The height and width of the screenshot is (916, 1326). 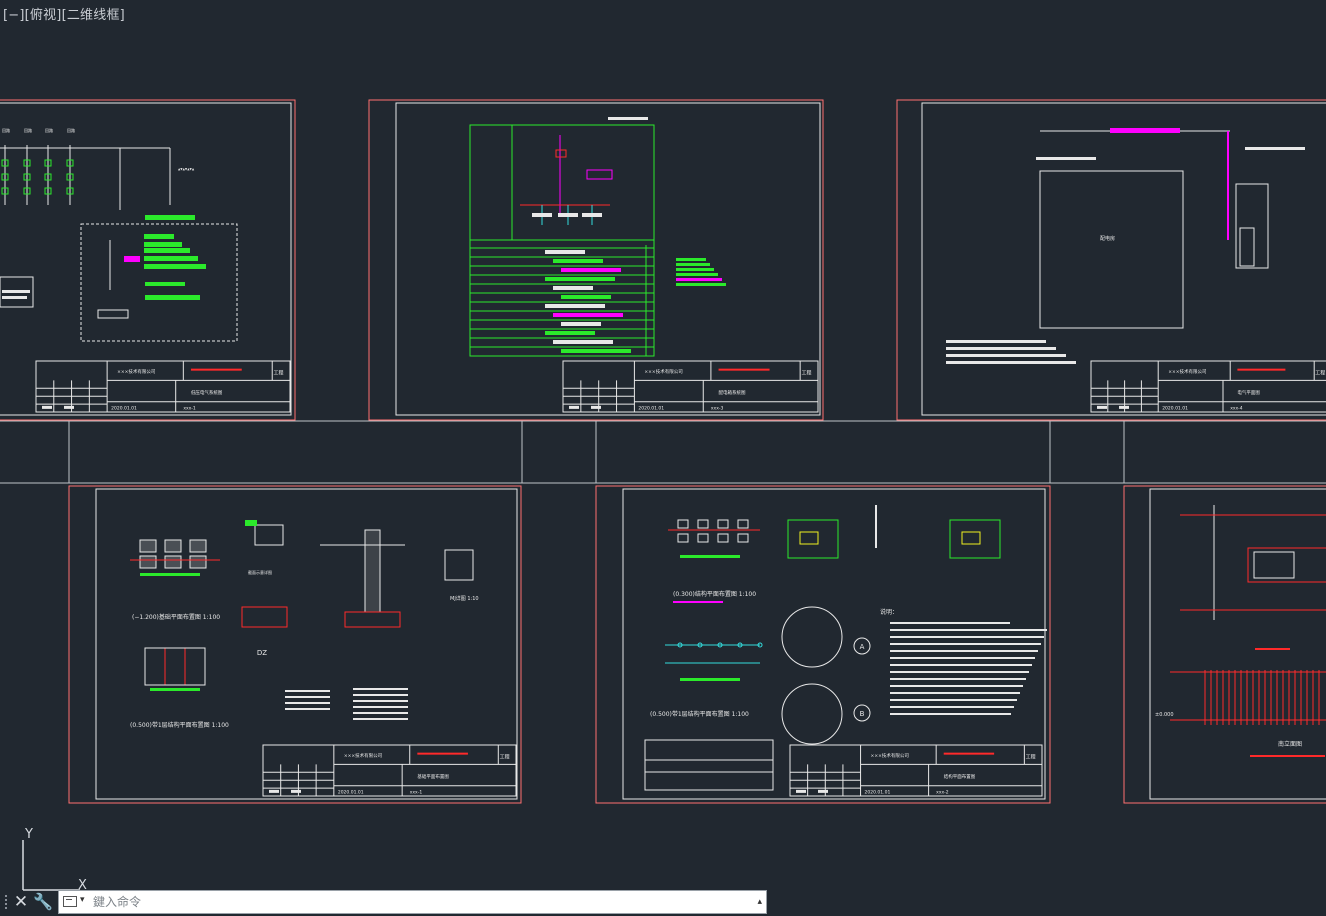 What do you see at coordinates (176, 617) in the screenshot?
I see `plan-title: (−1.200)基础平面布置图 1:100` at bounding box center [176, 617].